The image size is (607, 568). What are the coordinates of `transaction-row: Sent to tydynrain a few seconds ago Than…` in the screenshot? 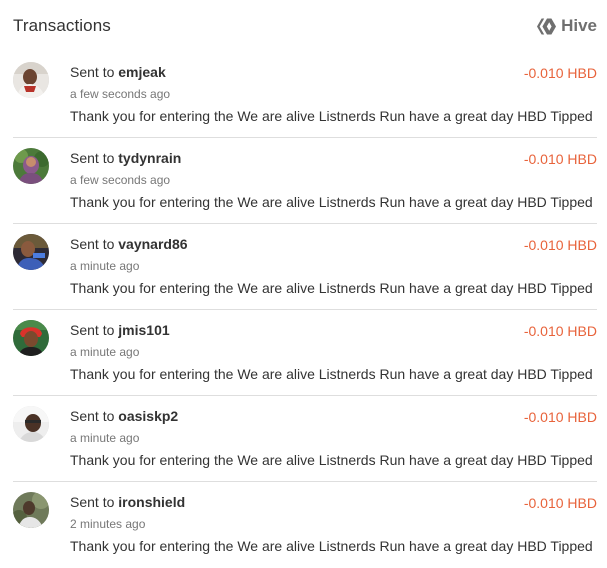 It's located at (305, 181).